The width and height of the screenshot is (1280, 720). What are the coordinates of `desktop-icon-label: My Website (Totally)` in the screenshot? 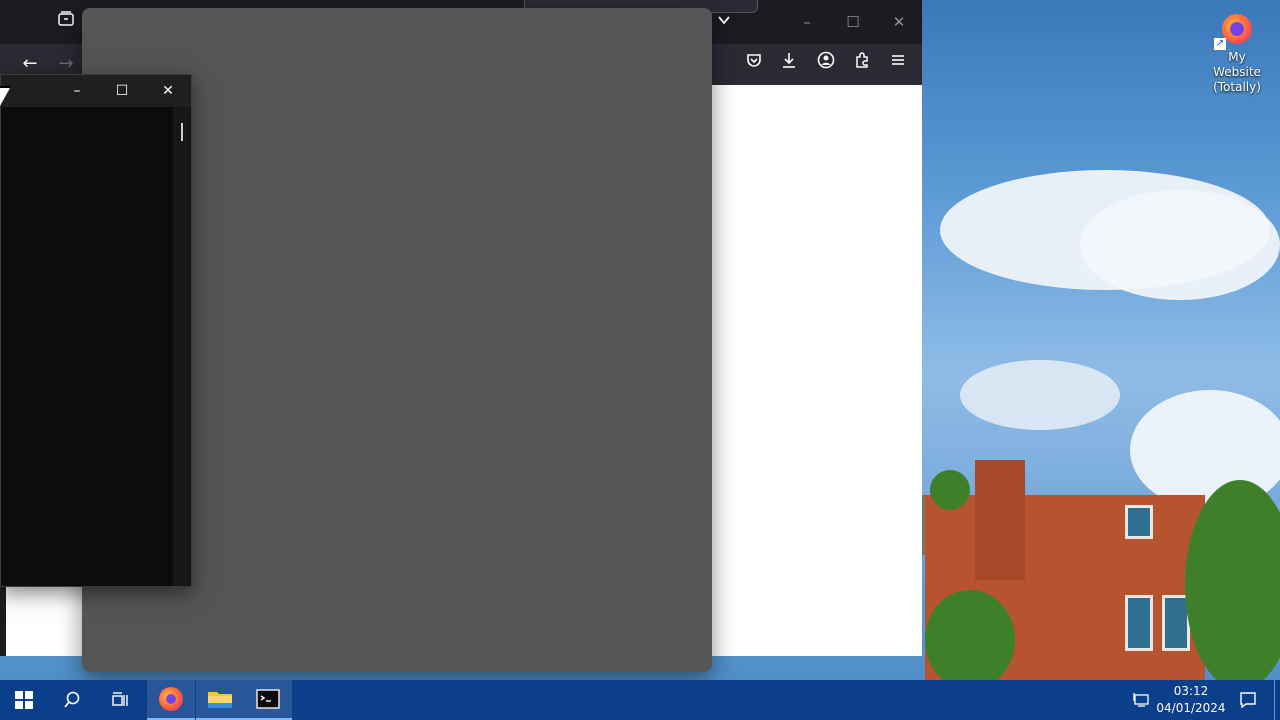 It's located at (1237, 72).